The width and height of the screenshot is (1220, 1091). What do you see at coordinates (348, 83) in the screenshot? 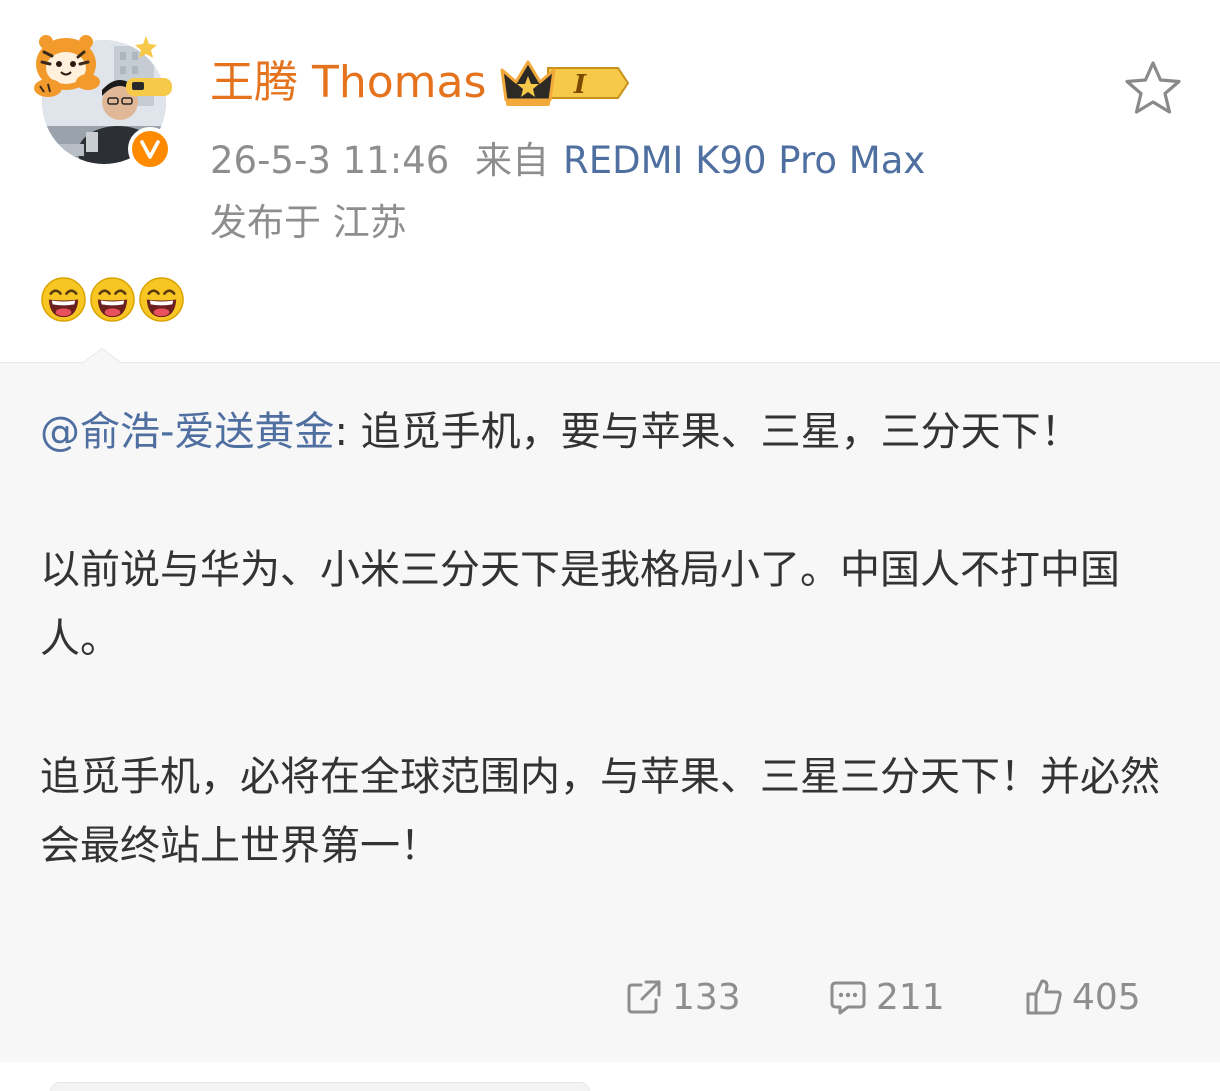
I see `author-name: 王腾 Thomas` at bounding box center [348, 83].